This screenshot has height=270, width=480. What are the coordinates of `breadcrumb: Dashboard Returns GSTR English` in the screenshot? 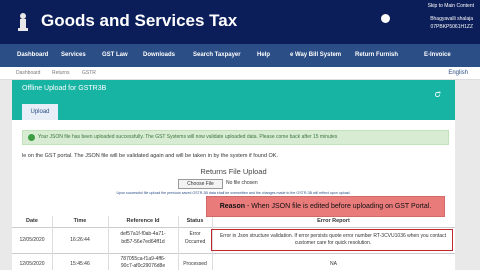 It's located at (240, 73).